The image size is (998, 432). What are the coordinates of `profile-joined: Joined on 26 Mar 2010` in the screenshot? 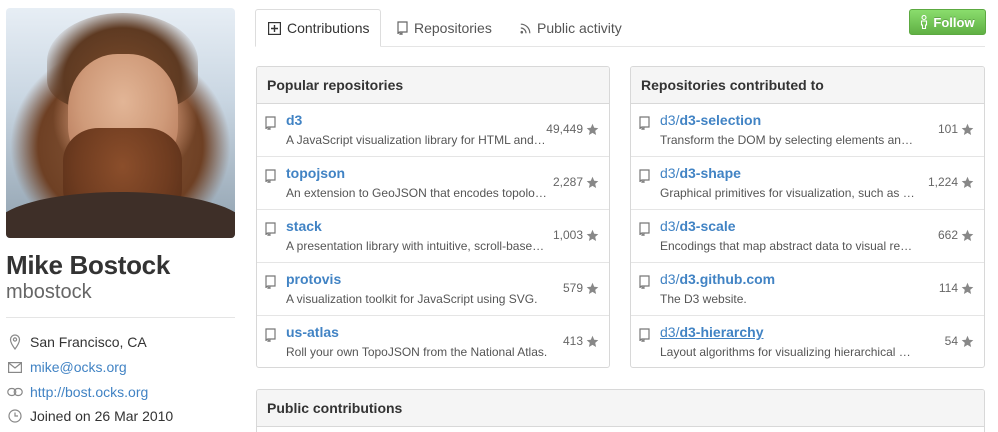 It's located at (89, 416).